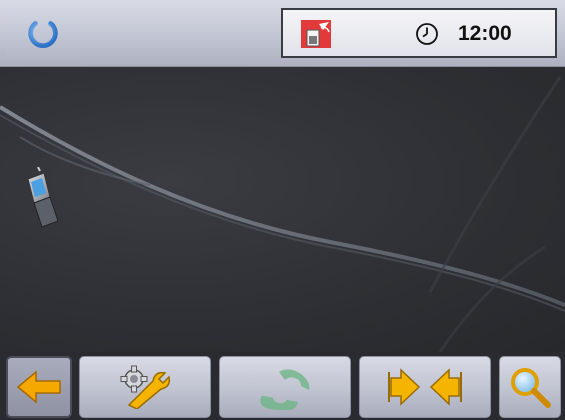 The image size is (565, 420). I want to click on status-panel: 12:00, so click(419, 33).